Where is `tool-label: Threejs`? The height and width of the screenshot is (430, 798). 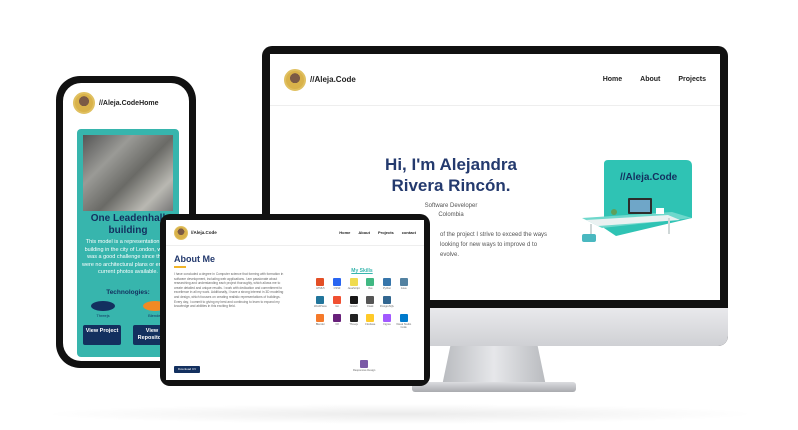
tool-label: Threejs is located at coordinates (103, 315).